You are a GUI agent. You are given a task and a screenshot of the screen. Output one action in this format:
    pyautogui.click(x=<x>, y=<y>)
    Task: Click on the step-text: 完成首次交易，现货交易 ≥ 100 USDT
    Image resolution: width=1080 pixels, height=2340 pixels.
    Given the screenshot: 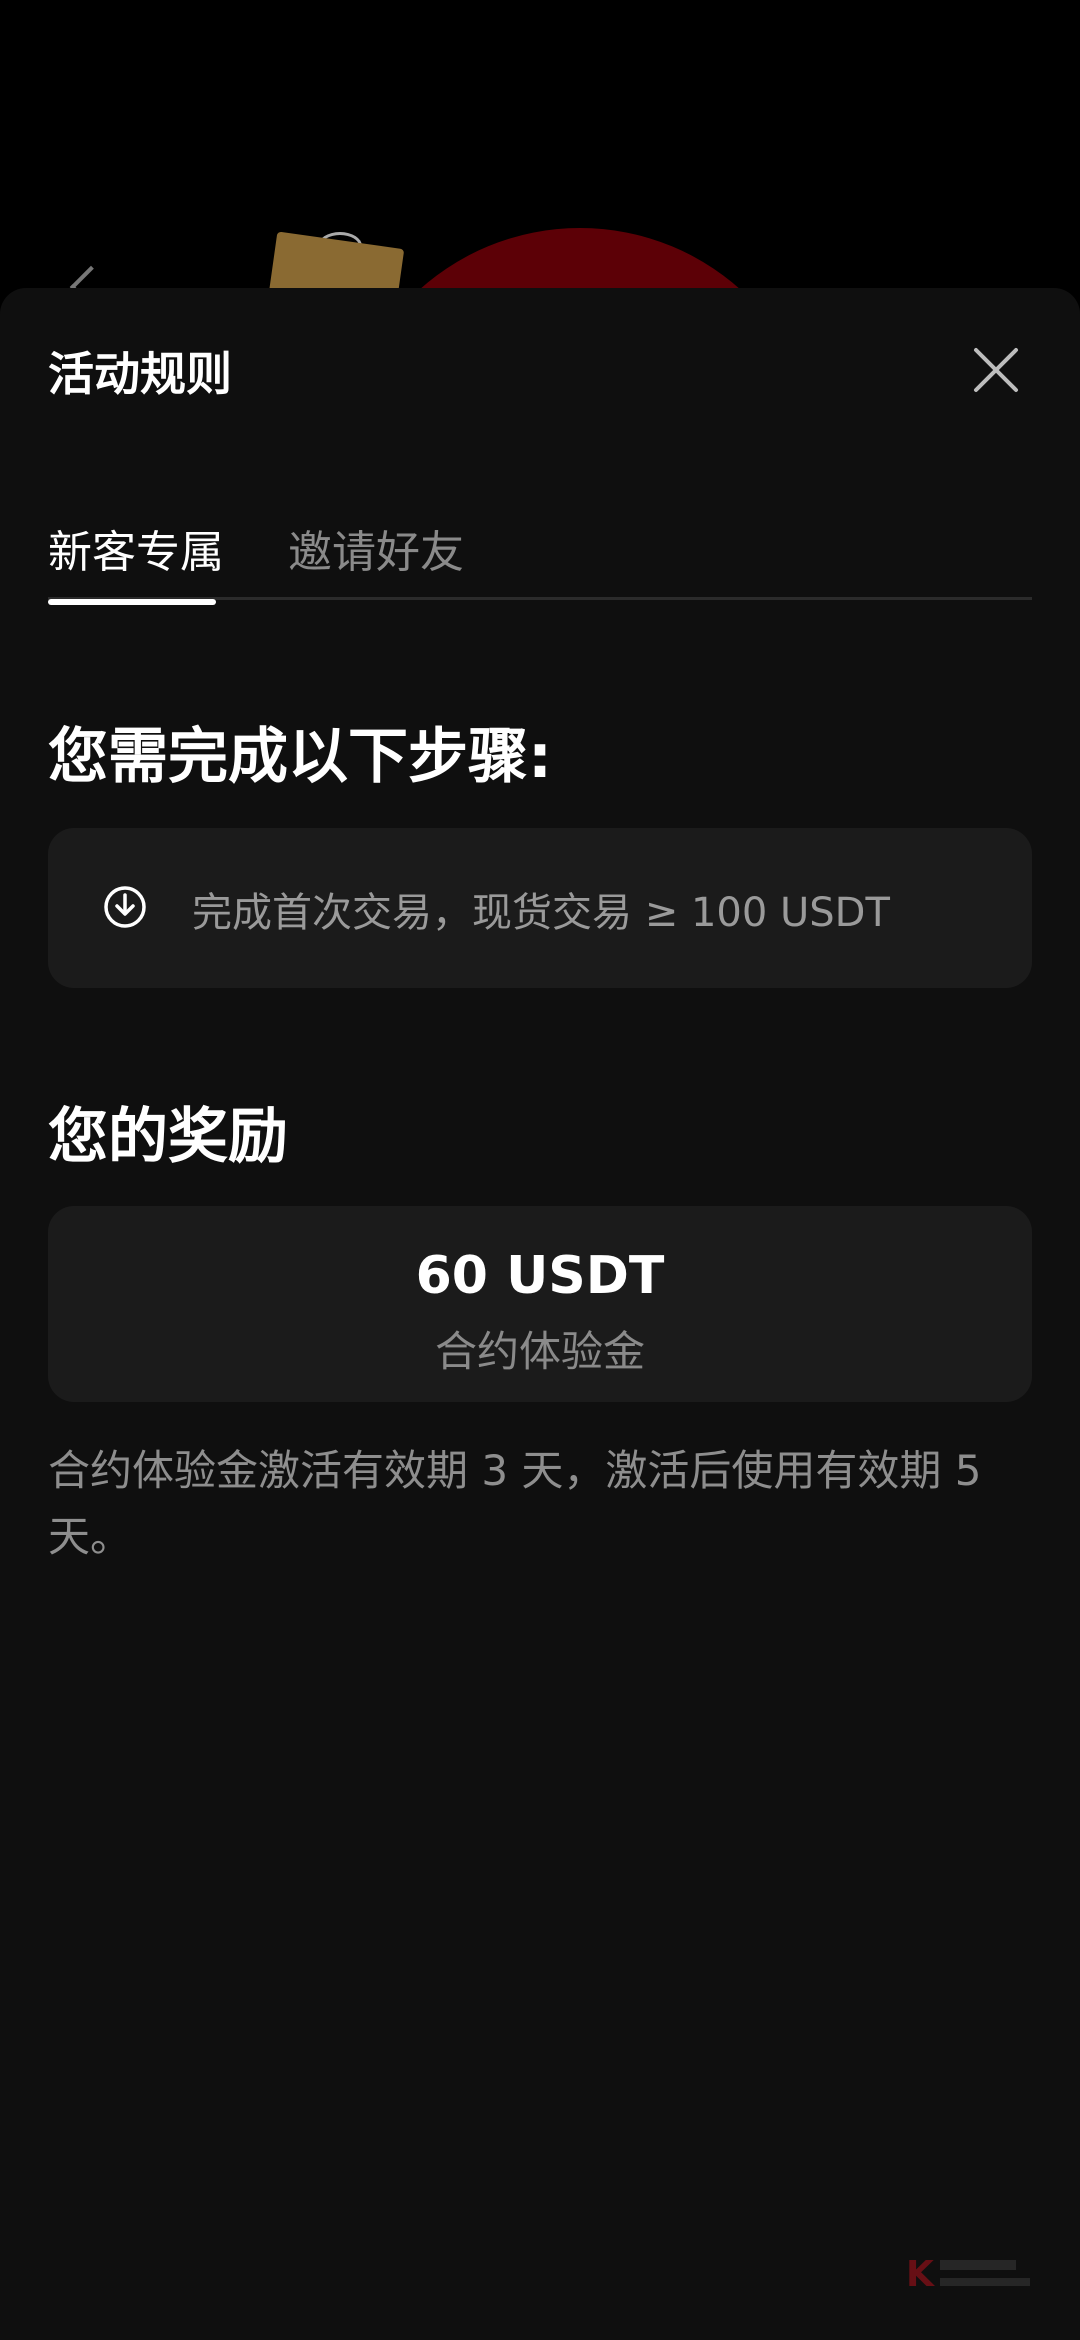 What is the action you would take?
    pyautogui.click(x=541, y=913)
    